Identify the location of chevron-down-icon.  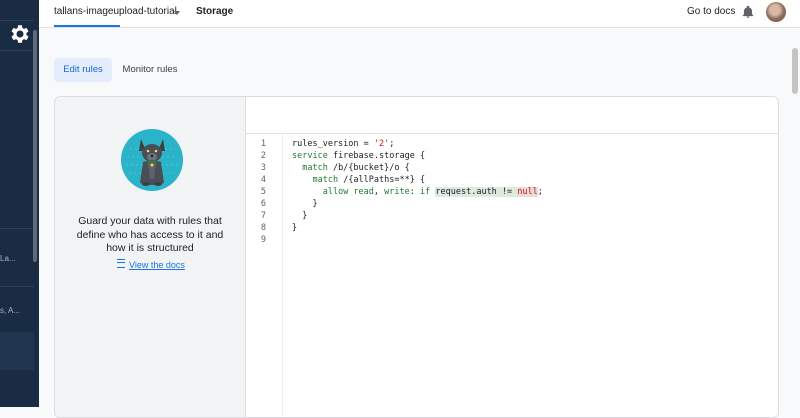
(177, 13).